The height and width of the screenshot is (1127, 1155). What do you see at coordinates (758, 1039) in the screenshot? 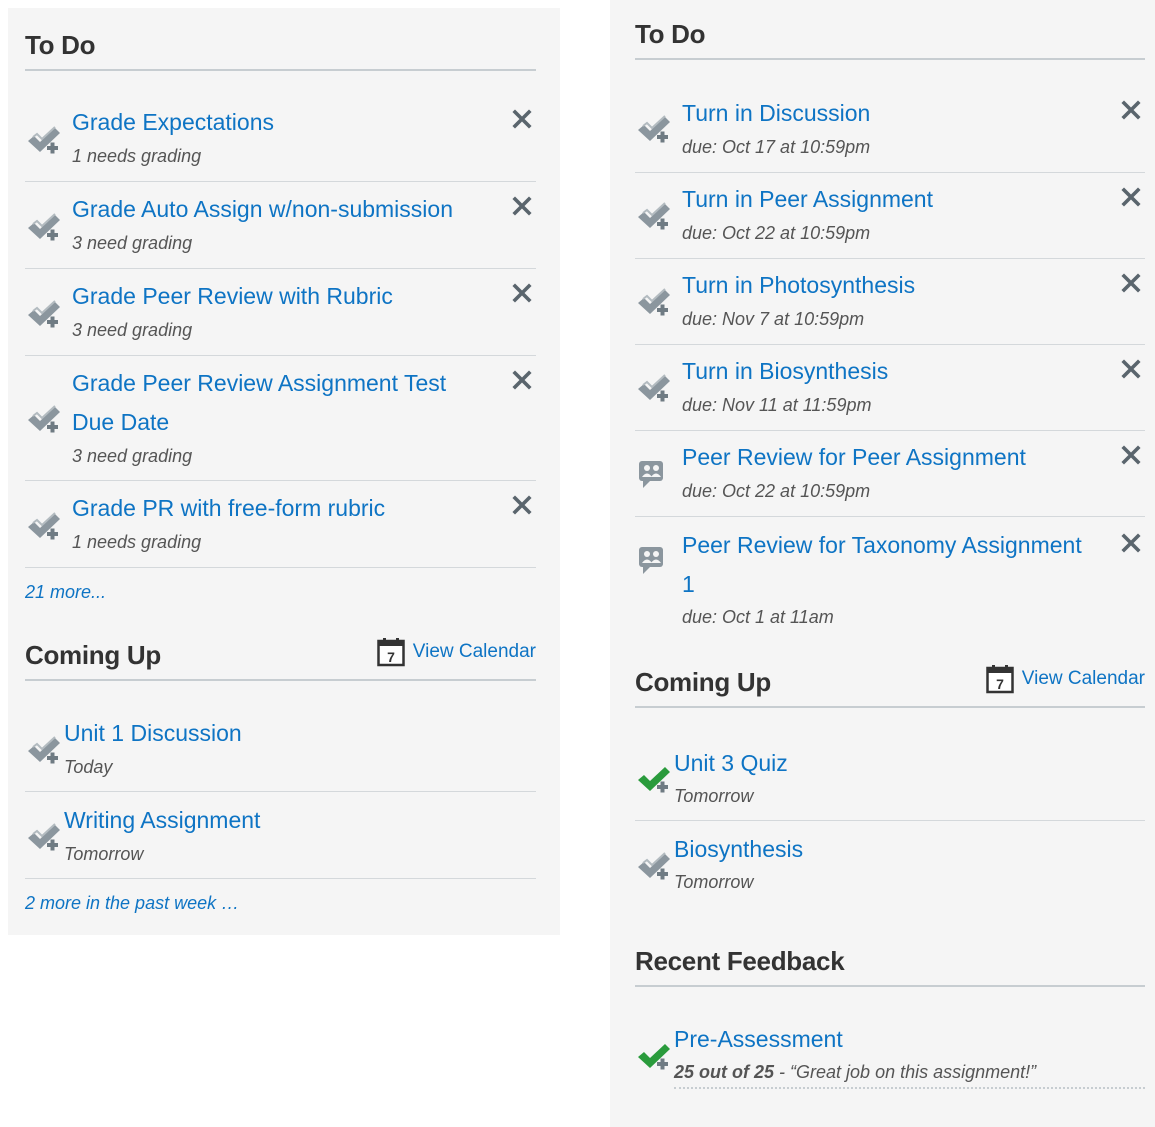
I see `feedback-item-link: Pre-Assessment` at bounding box center [758, 1039].